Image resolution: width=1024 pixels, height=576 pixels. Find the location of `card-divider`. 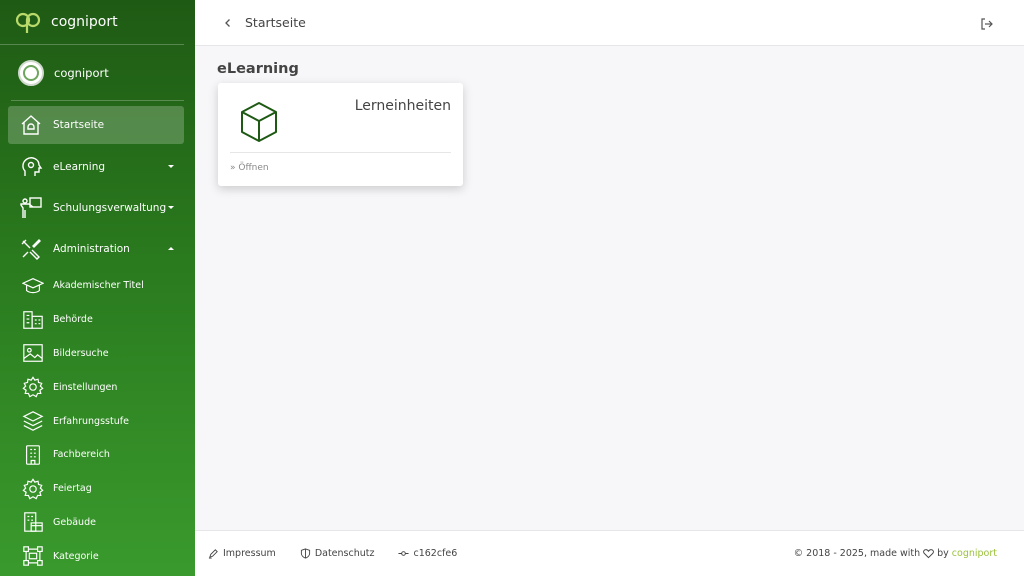

card-divider is located at coordinates (340, 152).